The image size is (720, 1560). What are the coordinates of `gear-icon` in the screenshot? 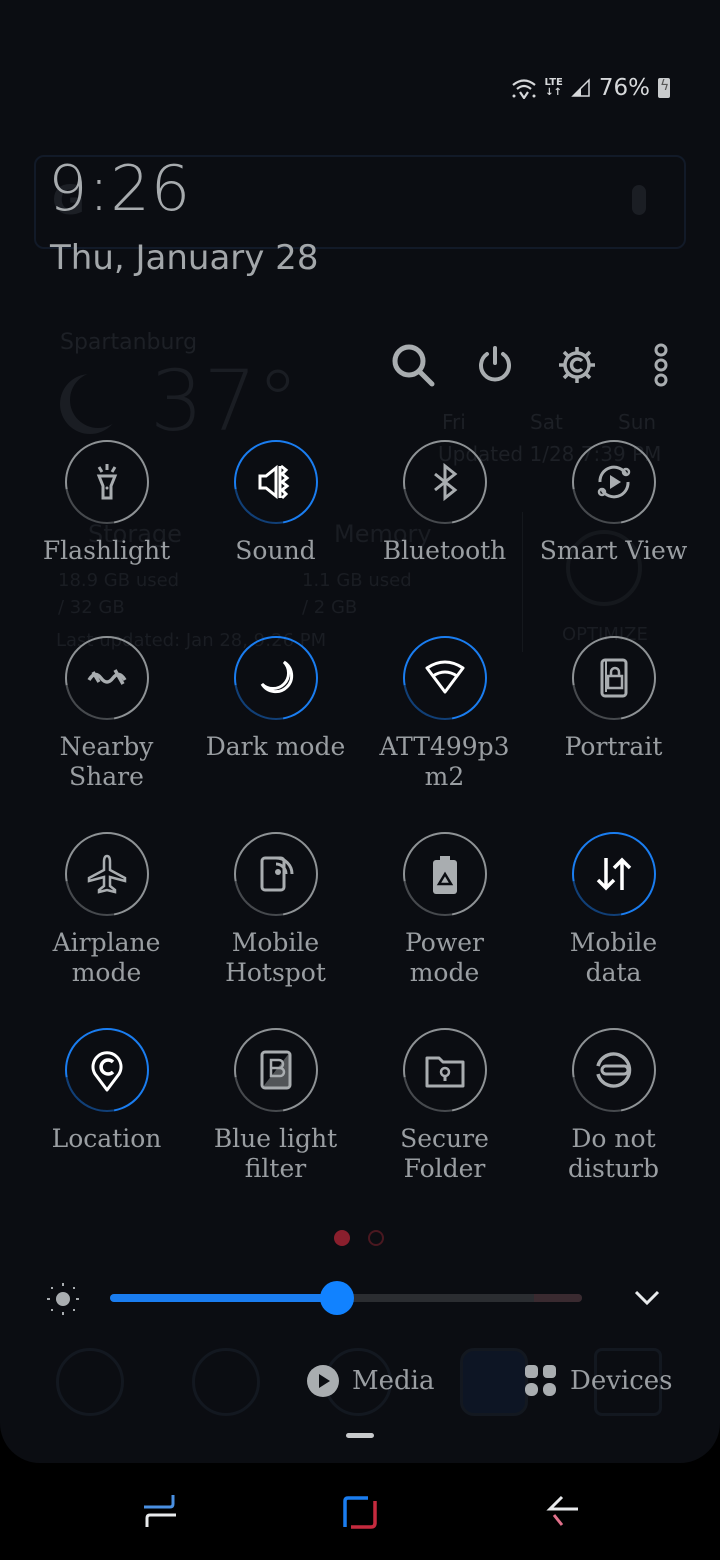 It's located at (577, 365).